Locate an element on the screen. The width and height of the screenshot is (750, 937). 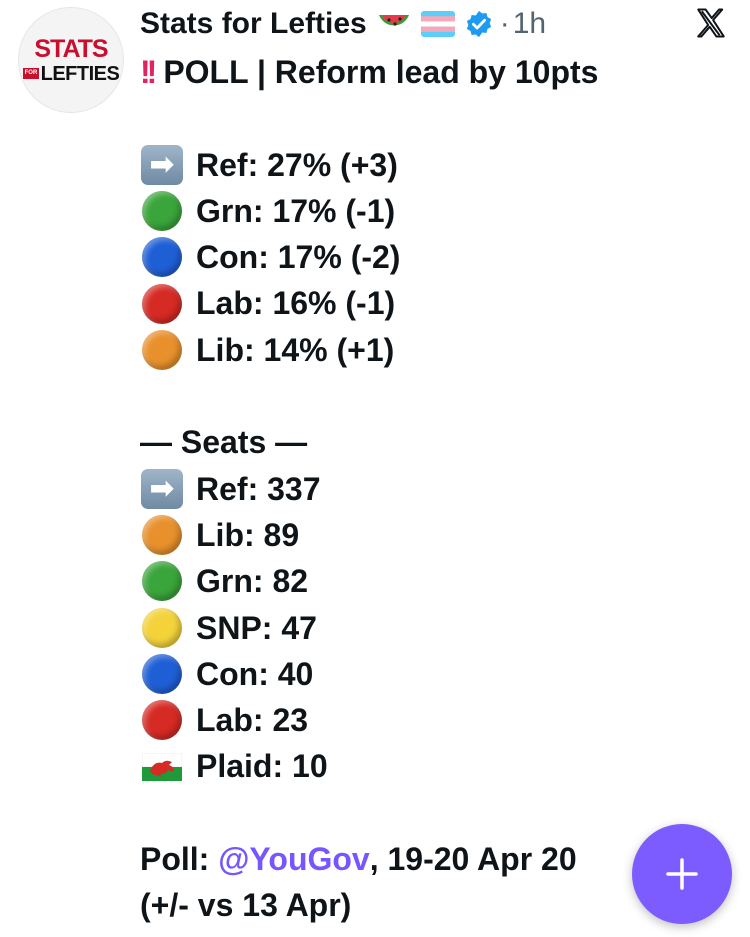
seat-line: Con: 40 is located at coordinates (369, 674).